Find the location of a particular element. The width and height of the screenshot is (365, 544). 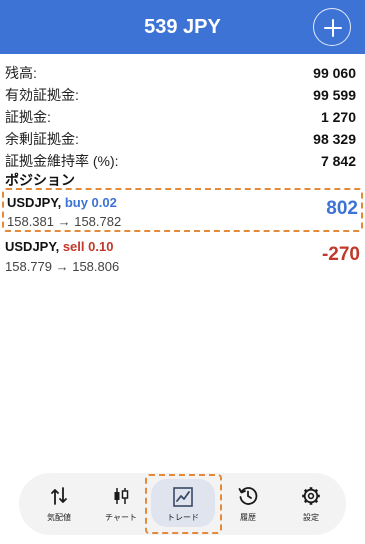

summary-value: 98 329 is located at coordinates (334, 139).